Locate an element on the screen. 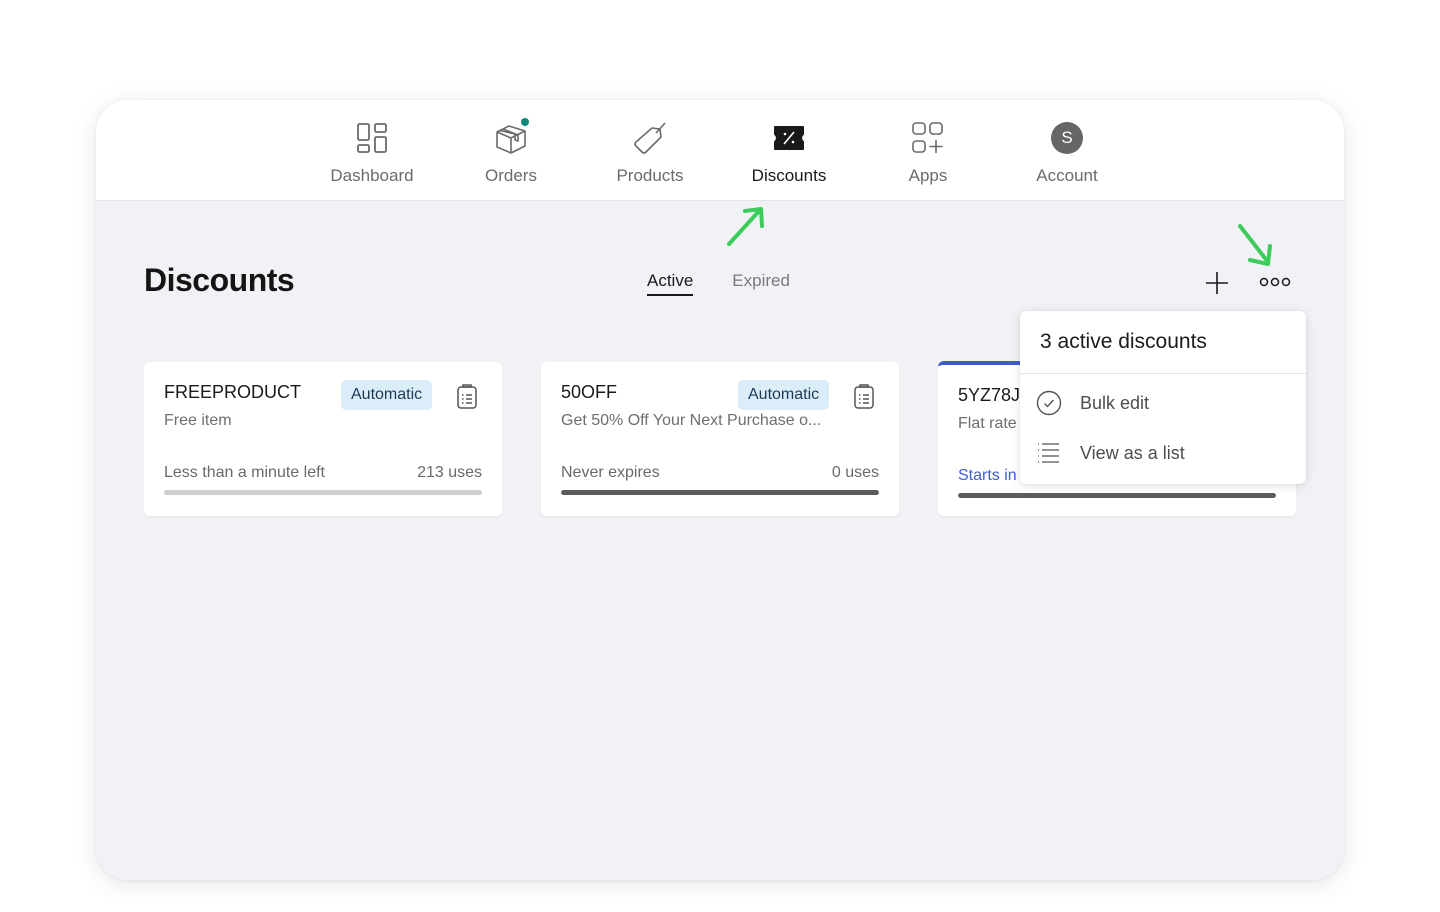 The width and height of the screenshot is (1440, 912). list-icon is located at coordinates (1049, 453).